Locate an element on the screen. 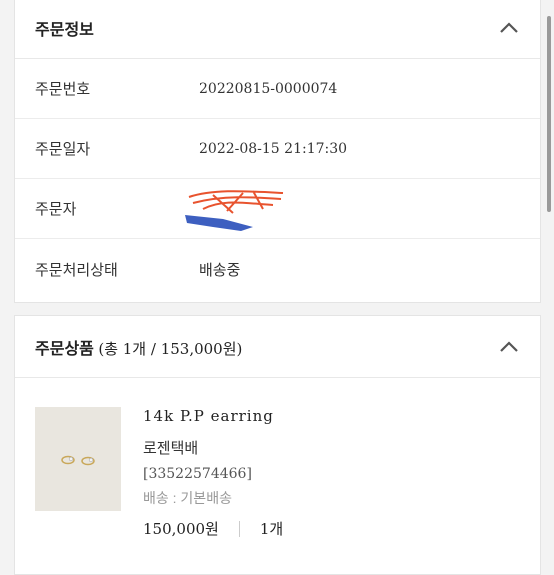  product-name: 14k P.P earring is located at coordinates (213, 416).